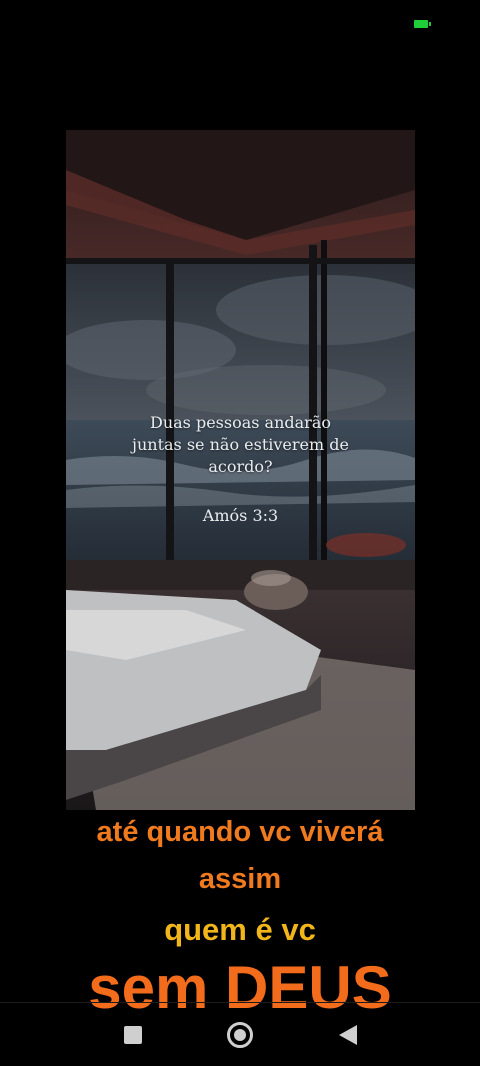  What do you see at coordinates (240, 20) in the screenshot?
I see `status-bar` at bounding box center [240, 20].